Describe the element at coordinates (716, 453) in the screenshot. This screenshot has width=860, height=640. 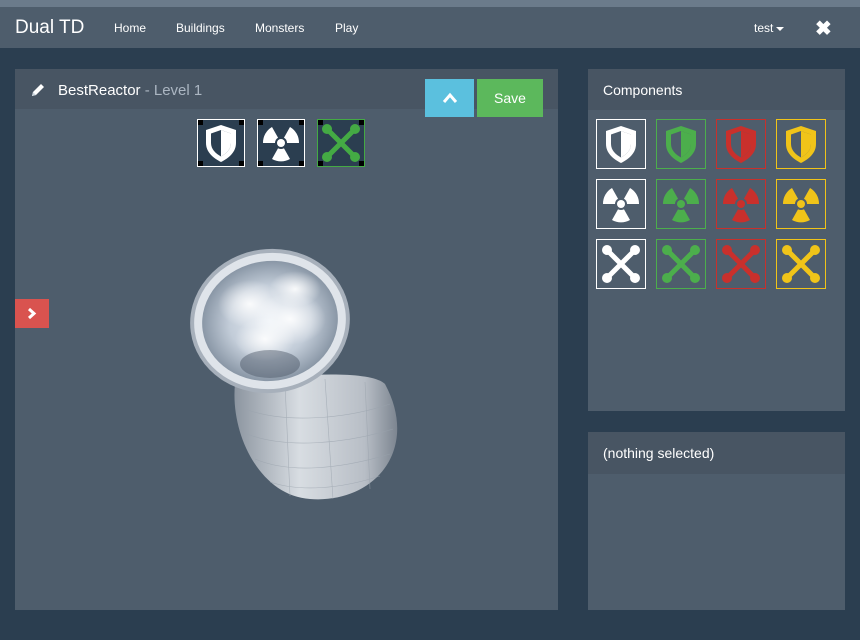
I see `selection-heading: (nothing selected)` at that location.